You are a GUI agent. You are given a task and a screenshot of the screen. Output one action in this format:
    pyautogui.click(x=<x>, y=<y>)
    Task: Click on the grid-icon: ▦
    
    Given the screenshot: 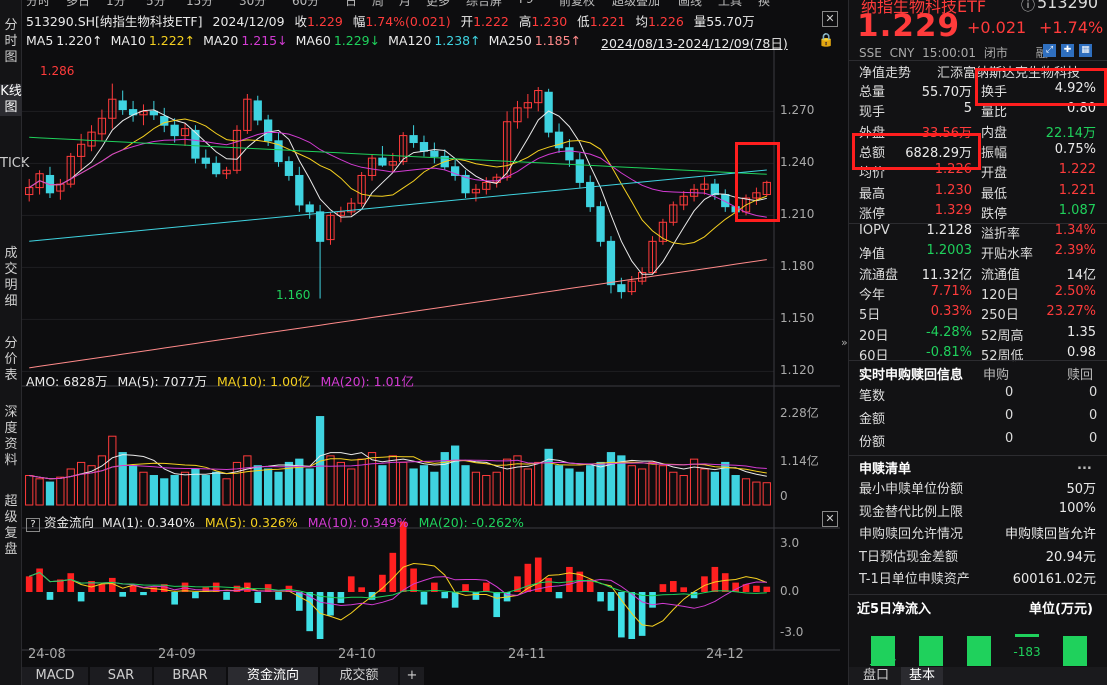 What is the action you would take?
    pyautogui.click(x=1085, y=50)
    